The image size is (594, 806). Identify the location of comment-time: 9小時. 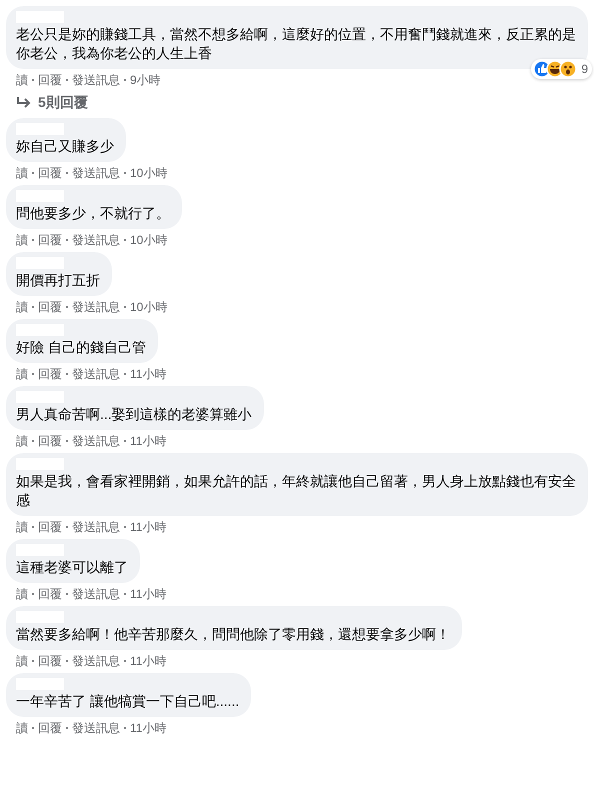
(145, 80).